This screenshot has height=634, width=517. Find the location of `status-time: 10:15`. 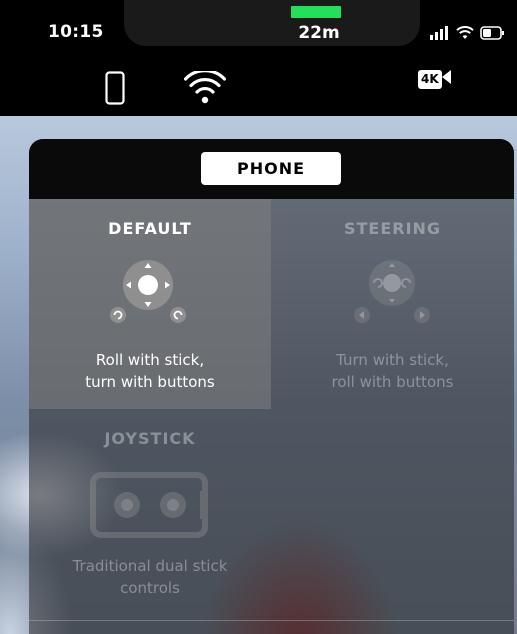

status-time: 10:15 is located at coordinates (76, 32).